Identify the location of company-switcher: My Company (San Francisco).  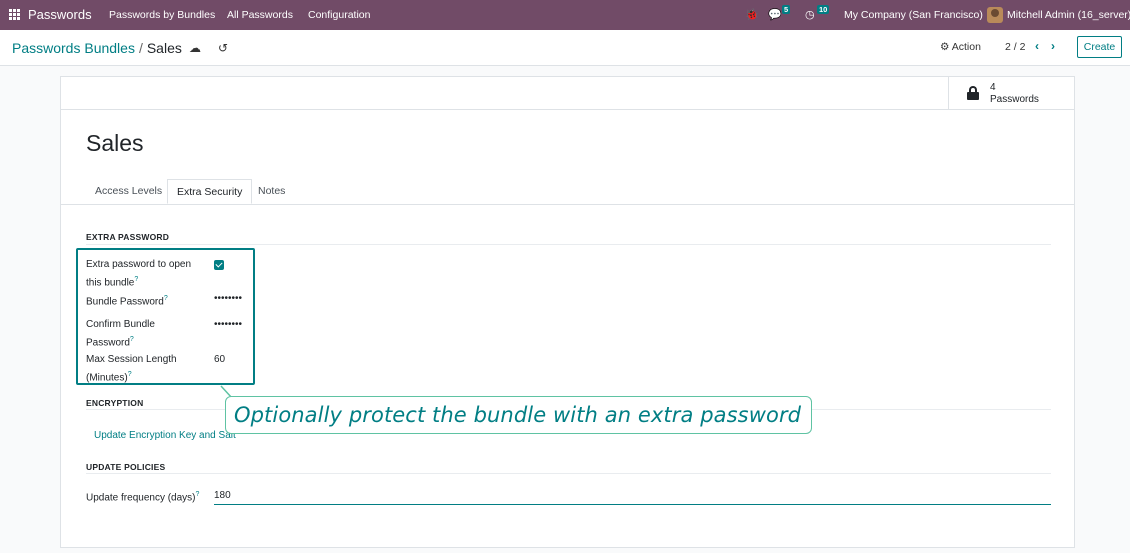
(913, 15).